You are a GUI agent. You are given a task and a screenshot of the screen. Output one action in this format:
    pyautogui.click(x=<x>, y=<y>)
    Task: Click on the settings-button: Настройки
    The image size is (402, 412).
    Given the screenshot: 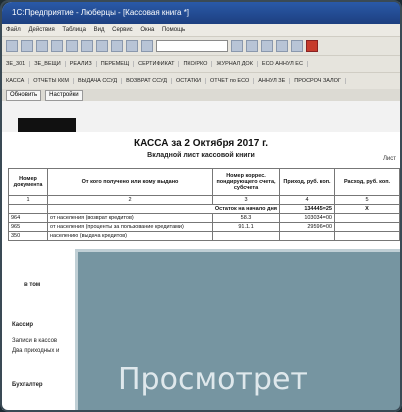 What is the action you would take?
    pyautogui.click(x=64, y=95)
    